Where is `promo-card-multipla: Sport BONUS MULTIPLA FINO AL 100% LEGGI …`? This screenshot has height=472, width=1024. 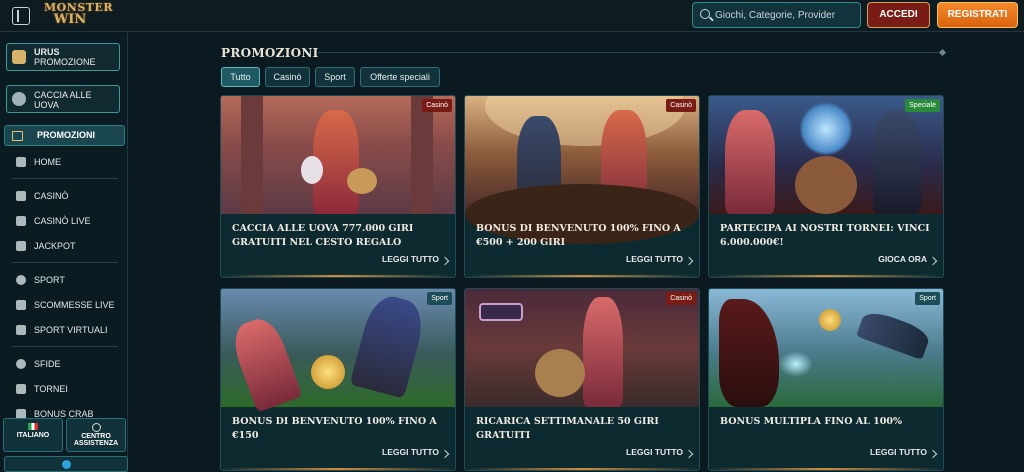 promo-card-multipla: Sport BONUS MULTIPLA FINO AL 100% LEGGI … is located at coordinates (826, 379).